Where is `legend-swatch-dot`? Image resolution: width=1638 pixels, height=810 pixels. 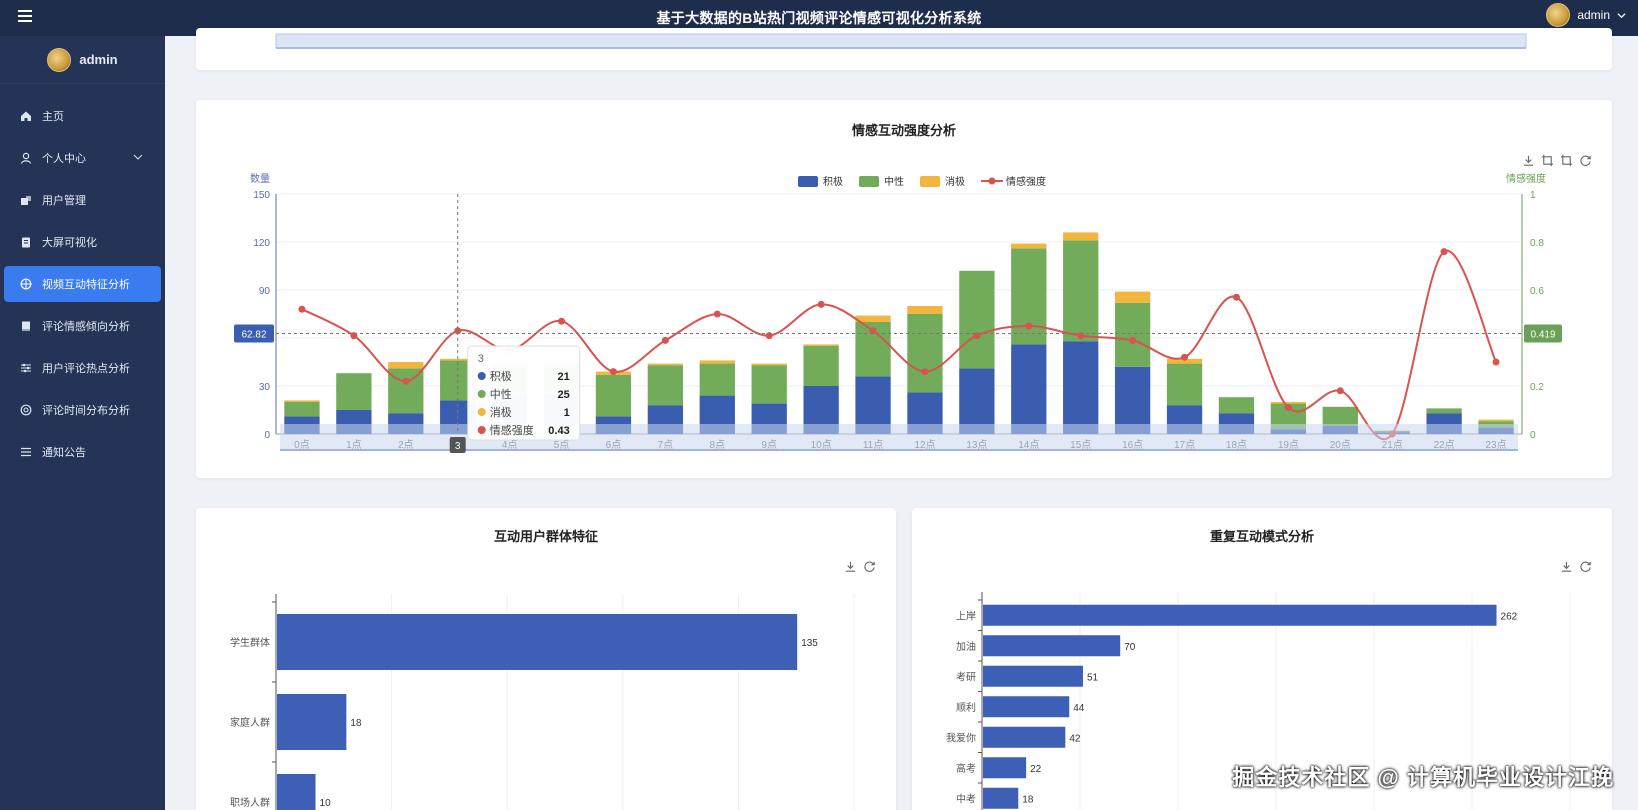 legend-swatch-dot is located at coordinates (992, 181).